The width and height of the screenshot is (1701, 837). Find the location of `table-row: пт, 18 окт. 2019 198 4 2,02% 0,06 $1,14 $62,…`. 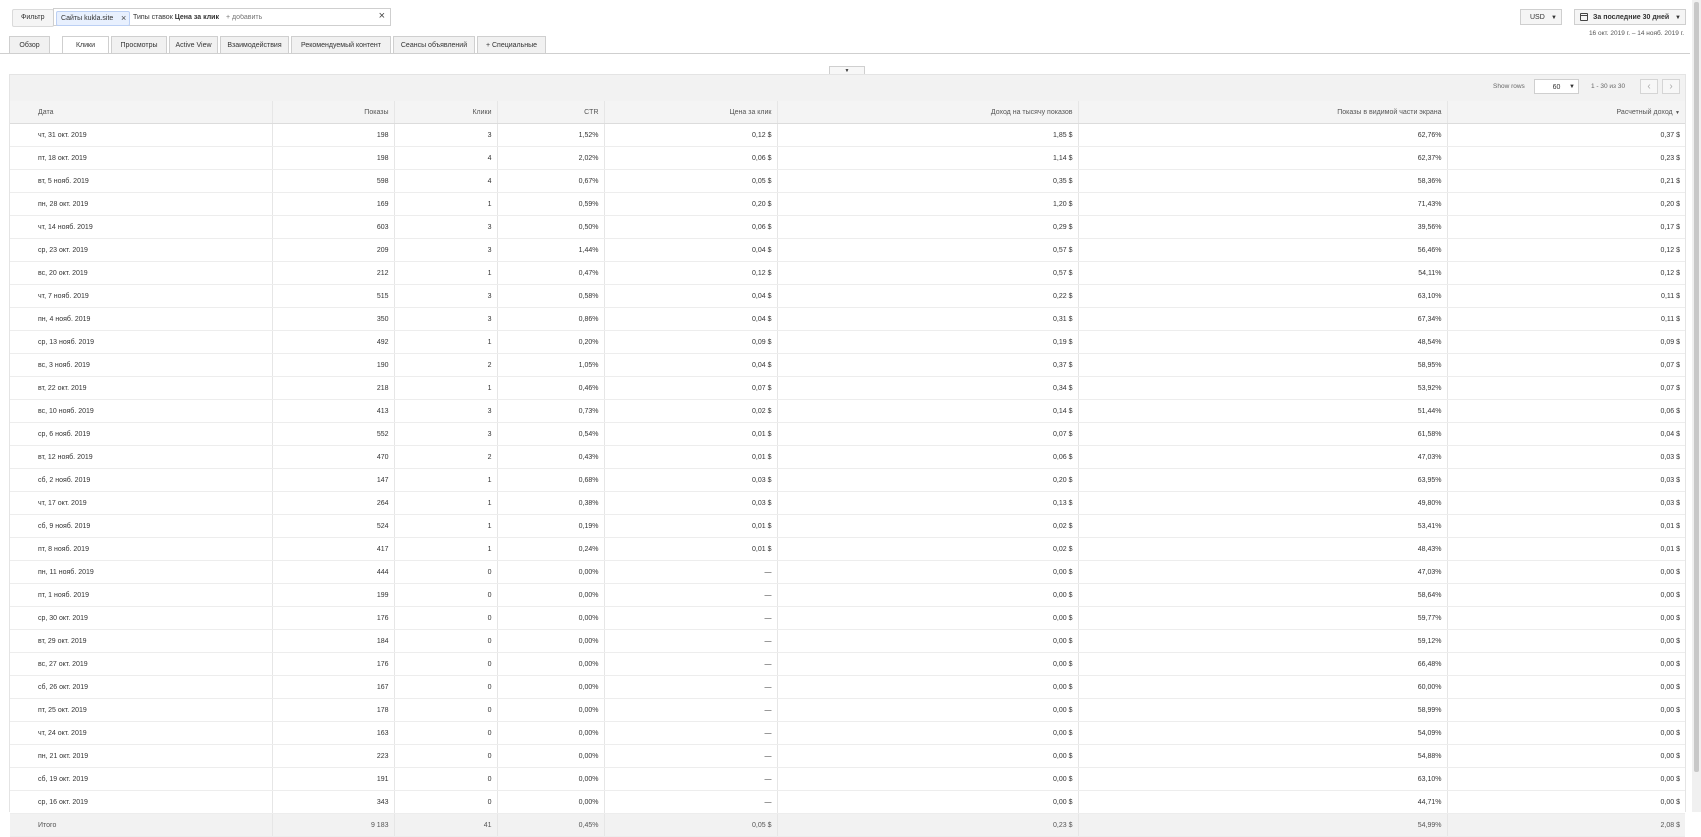

table-row: пт, 18 окт. 2019 198 4 2,02% 0,06 $1,14 $62,… is located at coordinates (847, 158).